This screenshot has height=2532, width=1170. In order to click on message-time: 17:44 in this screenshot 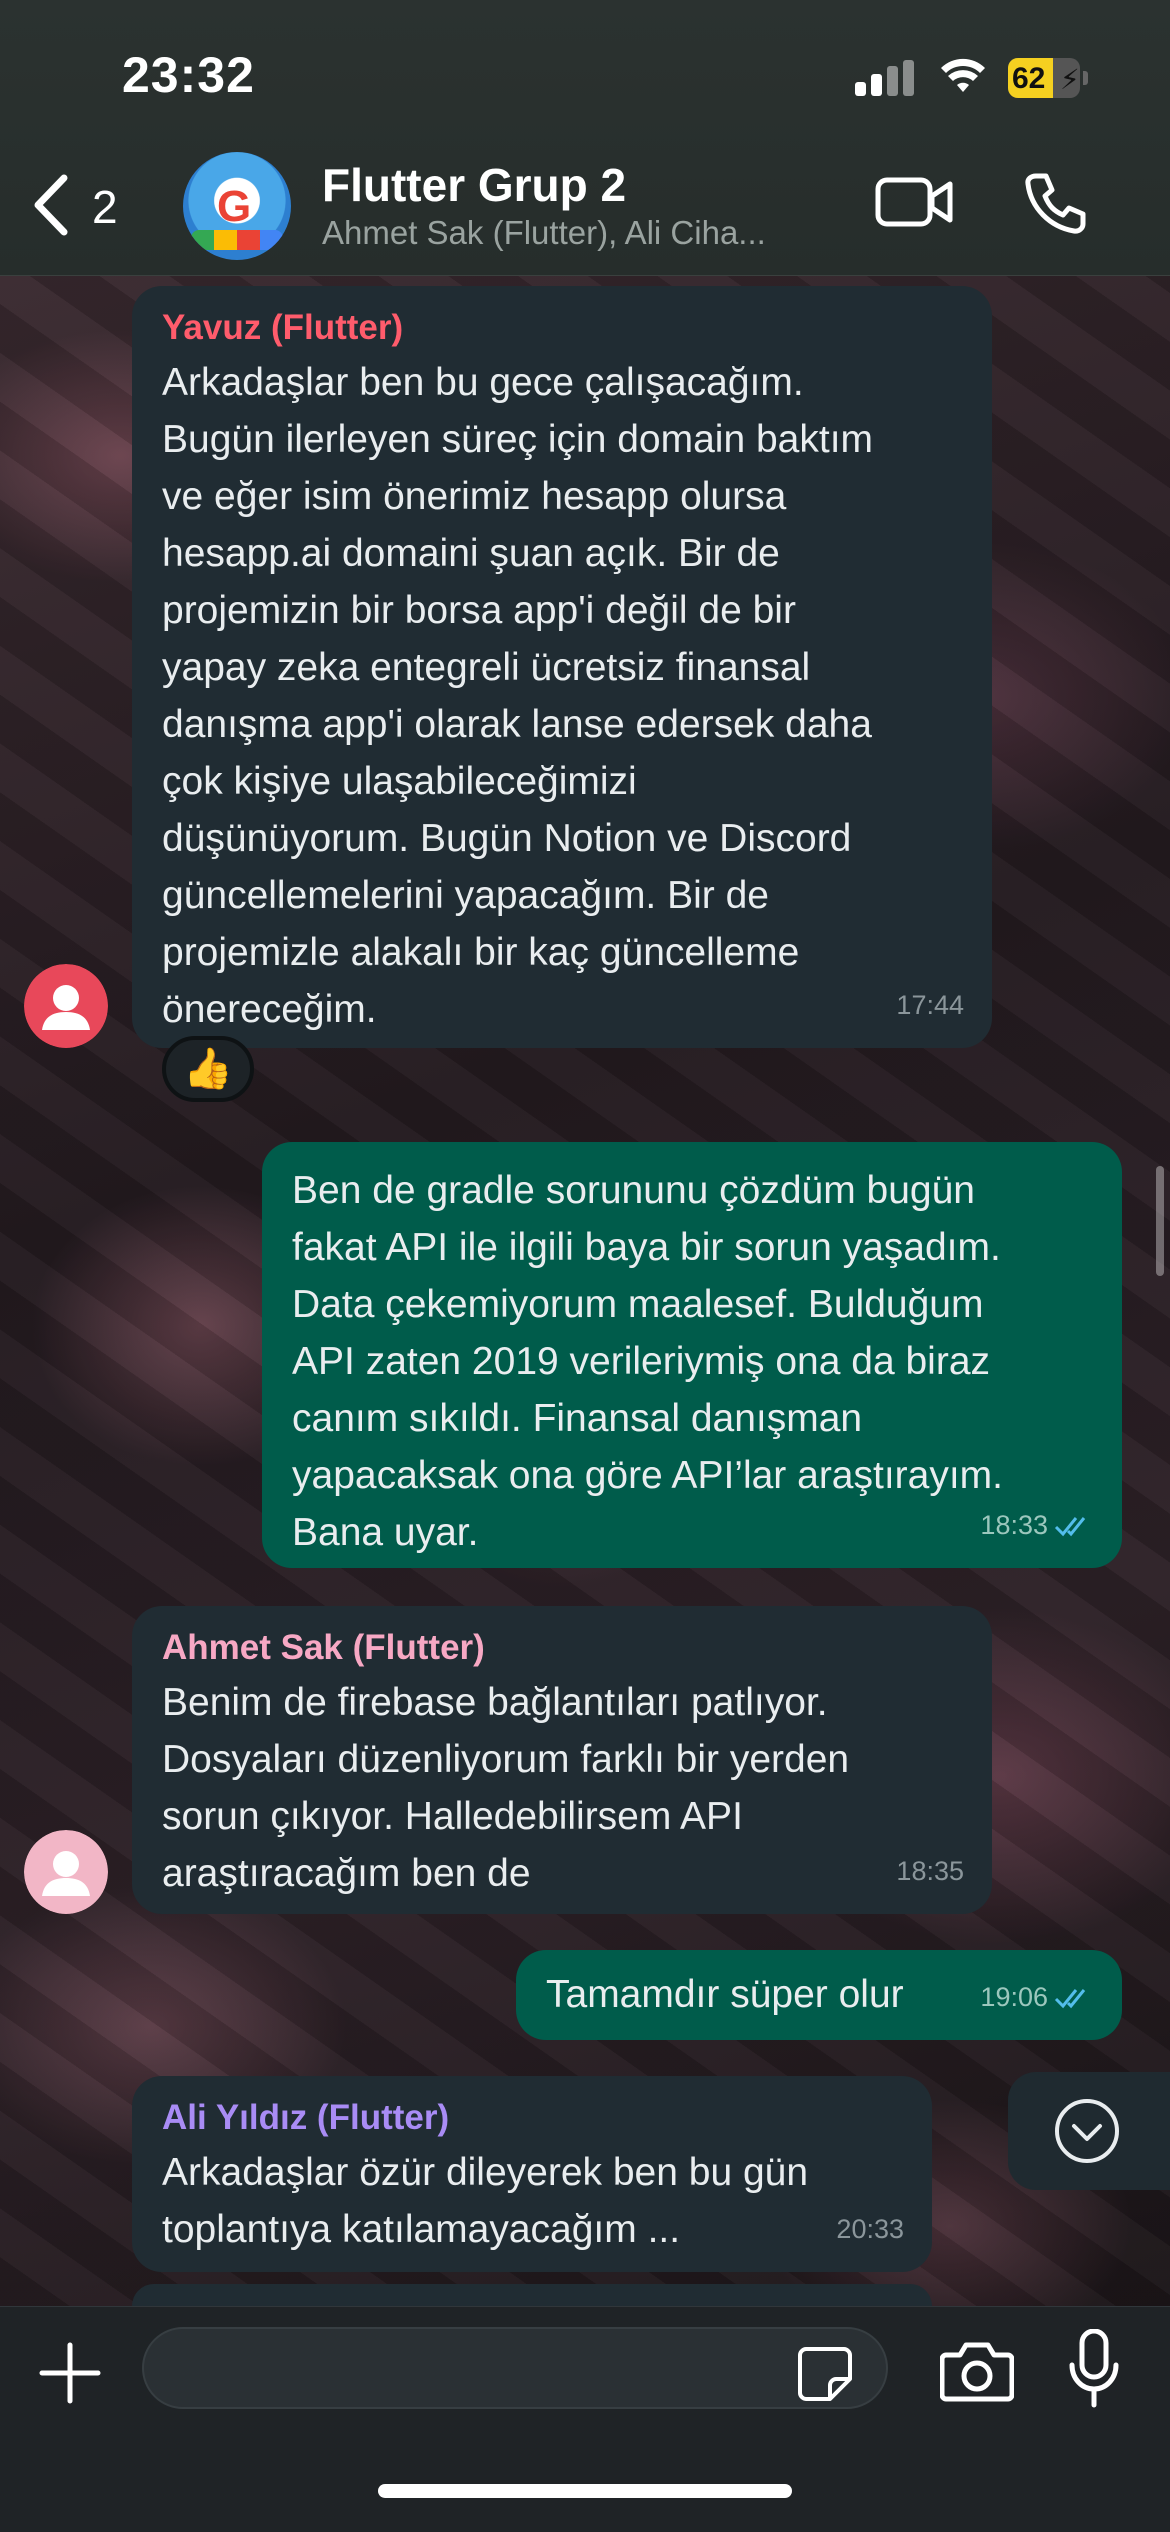, I will do `click(930, 1005)`.